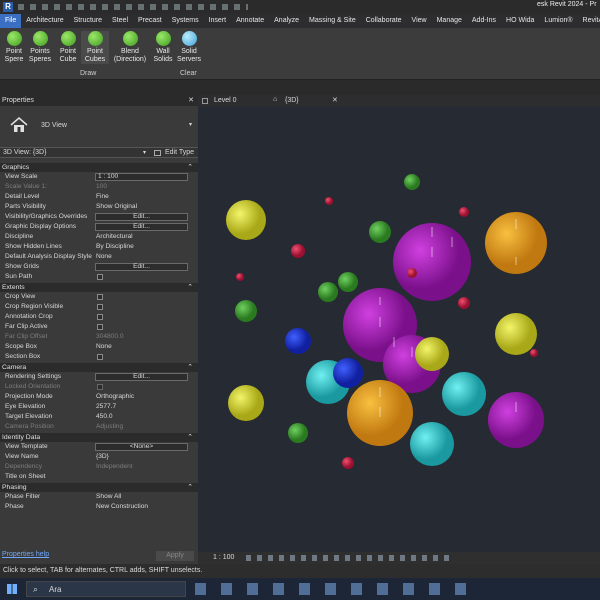  I want to click on tab-ho-wida: HO Wida, so click(520, 21).